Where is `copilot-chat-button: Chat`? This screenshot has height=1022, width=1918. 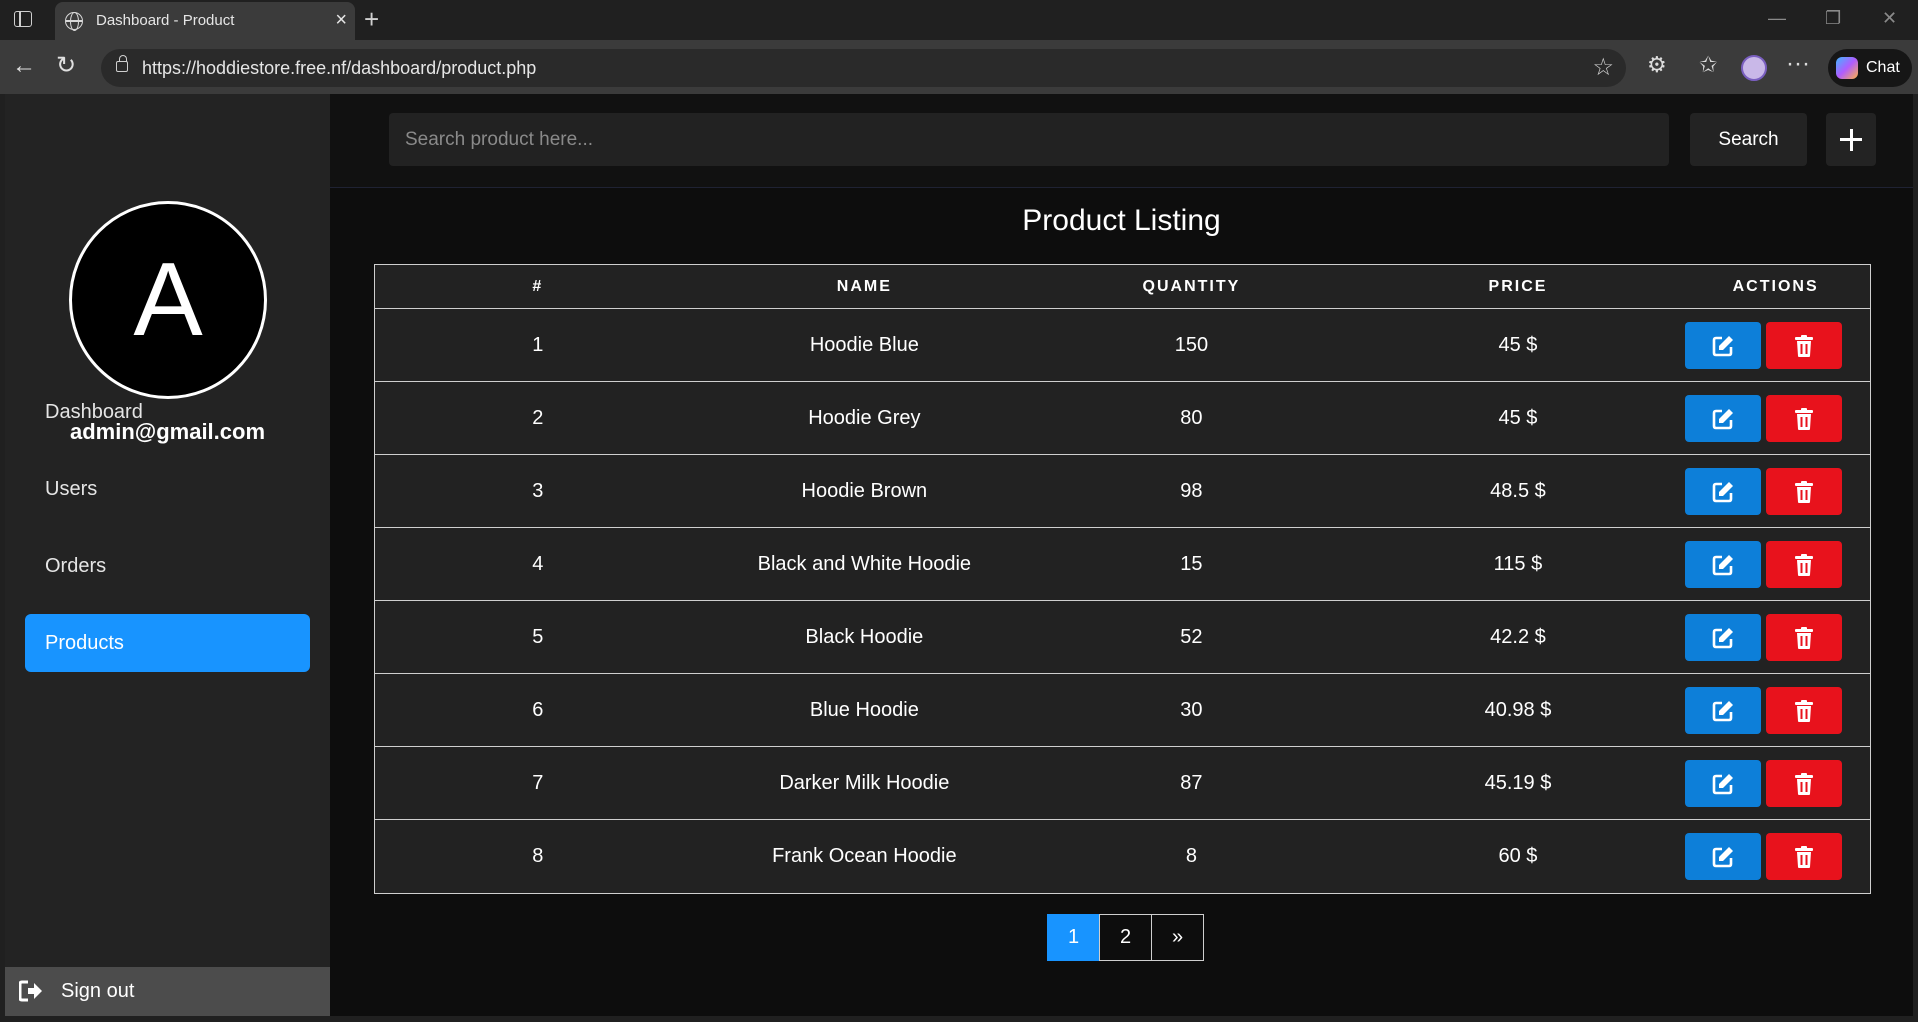 copilot-chat-button: Chat is located at coordinates (1870, 68).